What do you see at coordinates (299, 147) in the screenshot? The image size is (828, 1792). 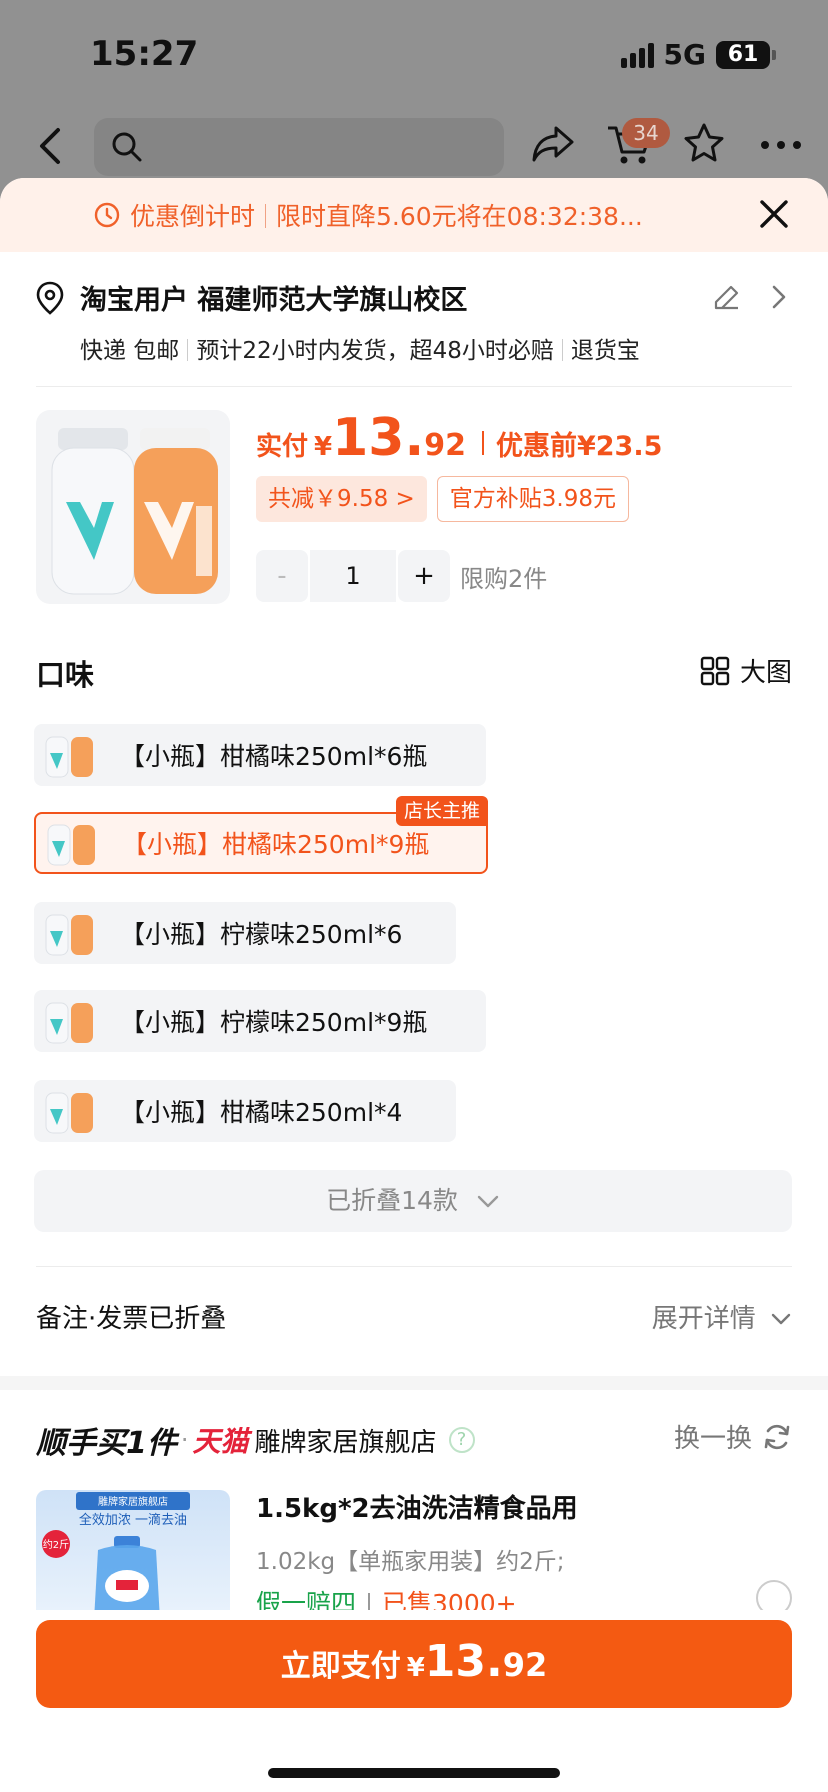 I see `search-input` at bounding box center [299, 147].